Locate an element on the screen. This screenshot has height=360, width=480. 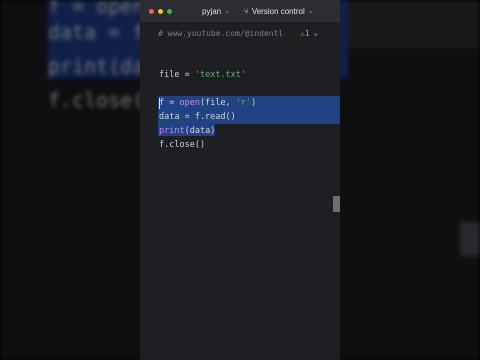
code-token: 'text.txt' is located at coordinates (220, 75).